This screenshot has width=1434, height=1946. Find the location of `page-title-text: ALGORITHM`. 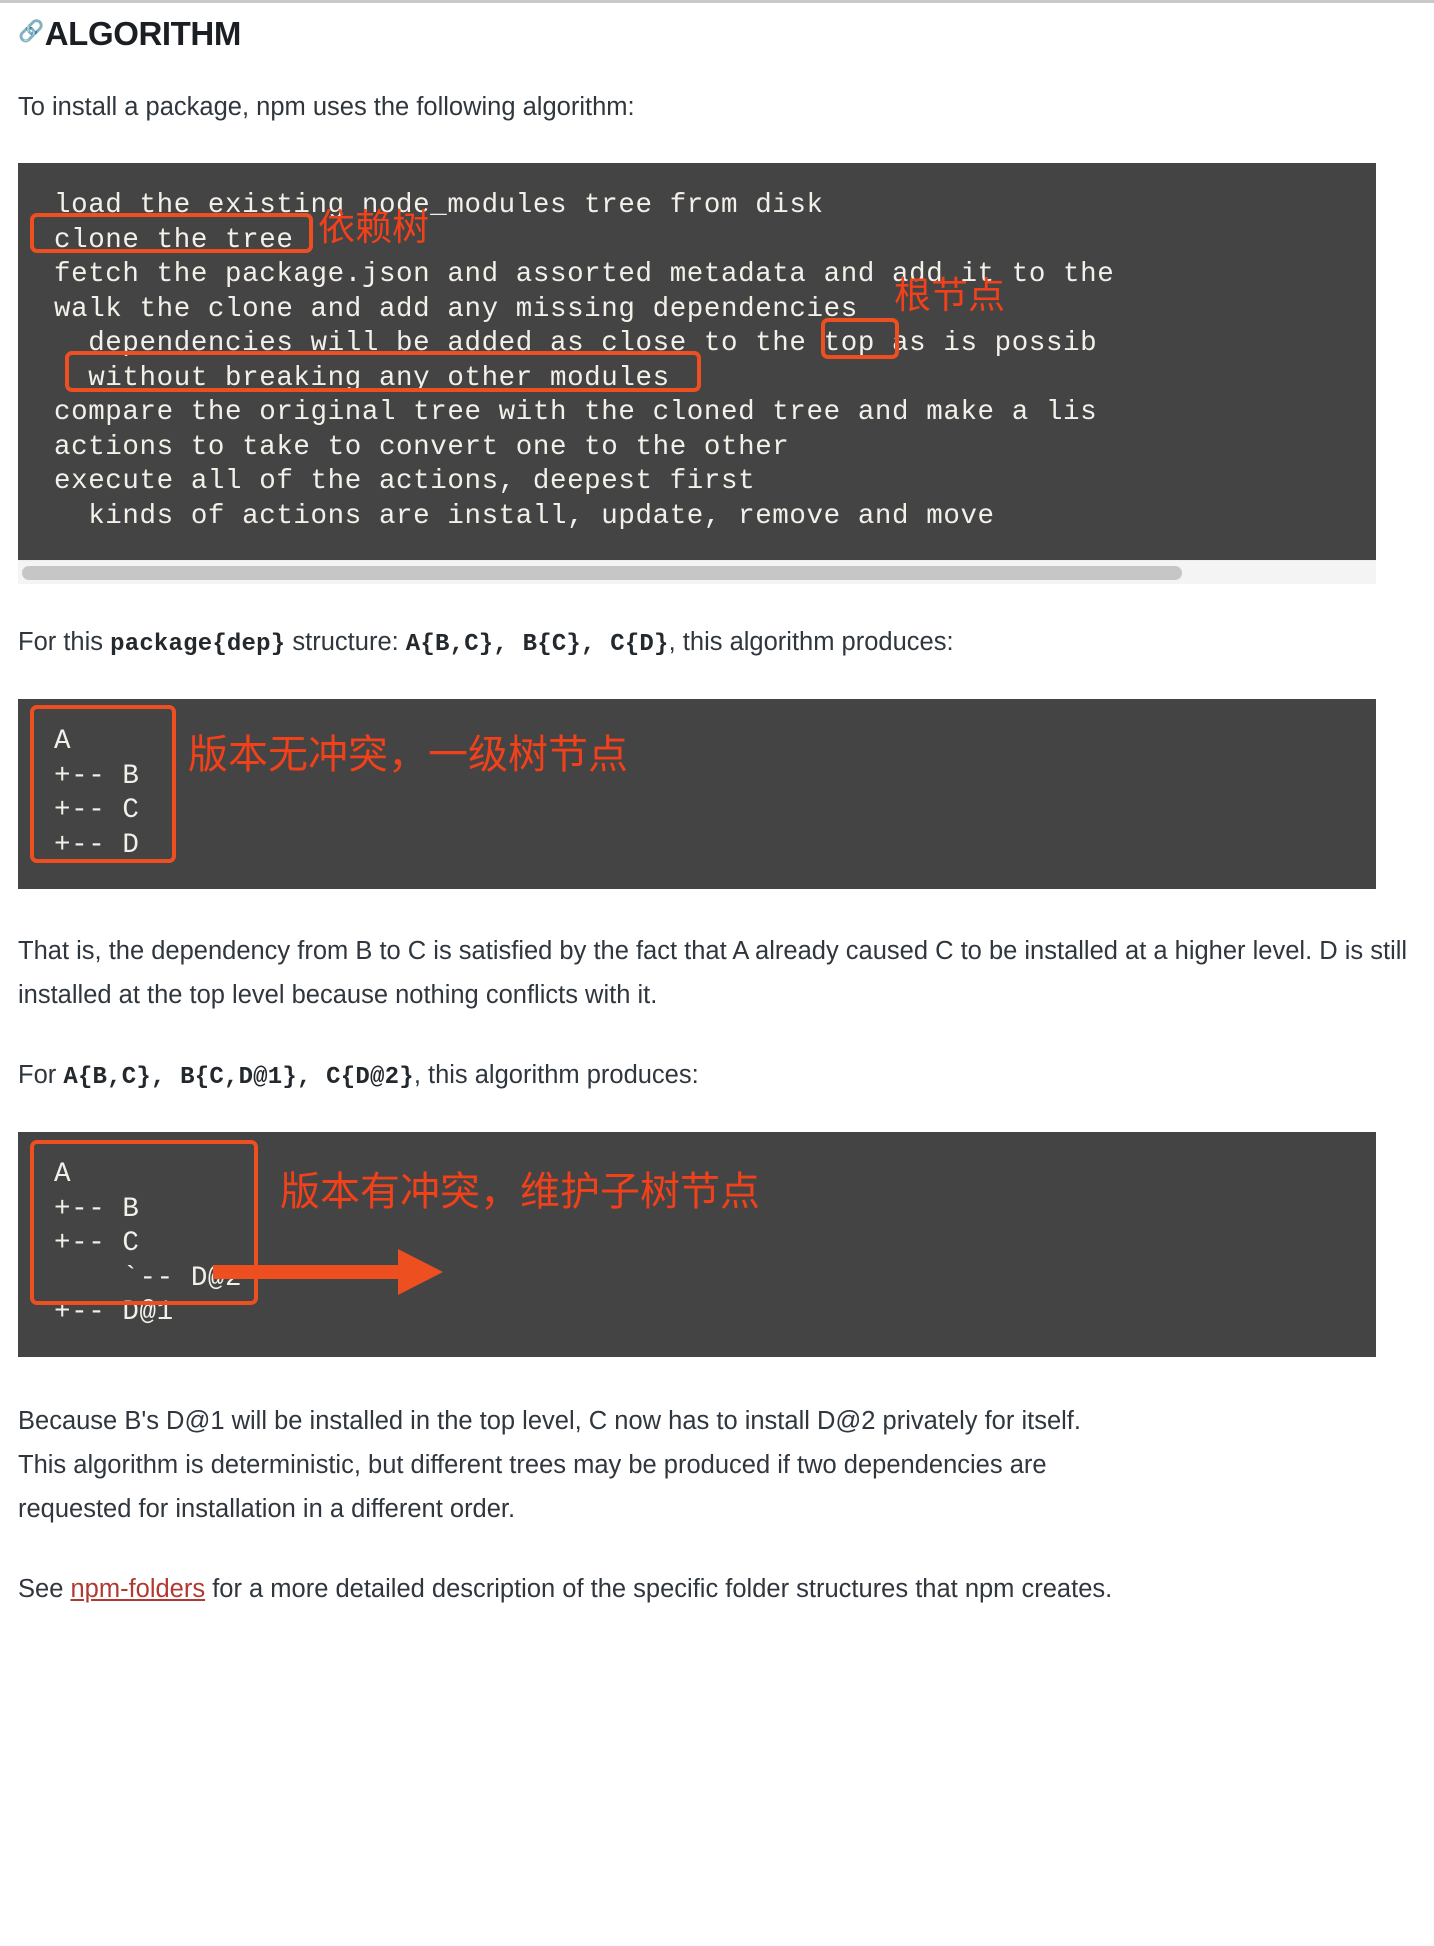

page-title-text: ALGORITHM is located at coordinates (143, 33).